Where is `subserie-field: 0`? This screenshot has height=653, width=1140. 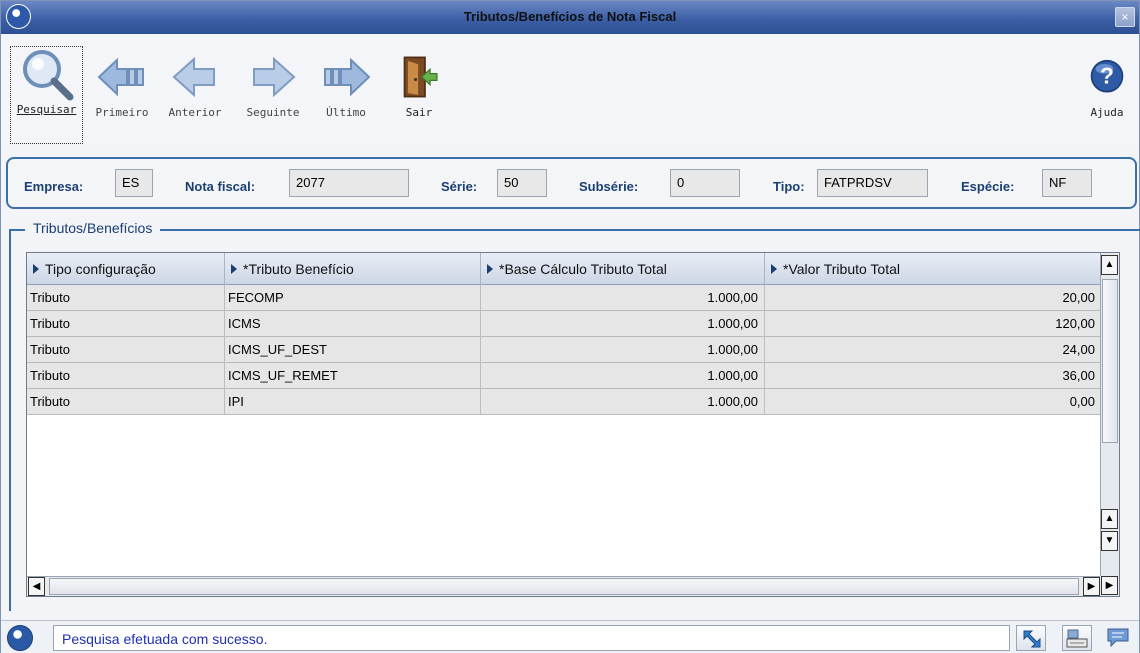
subserie-field: 0 is located at coordinates (705, 183).